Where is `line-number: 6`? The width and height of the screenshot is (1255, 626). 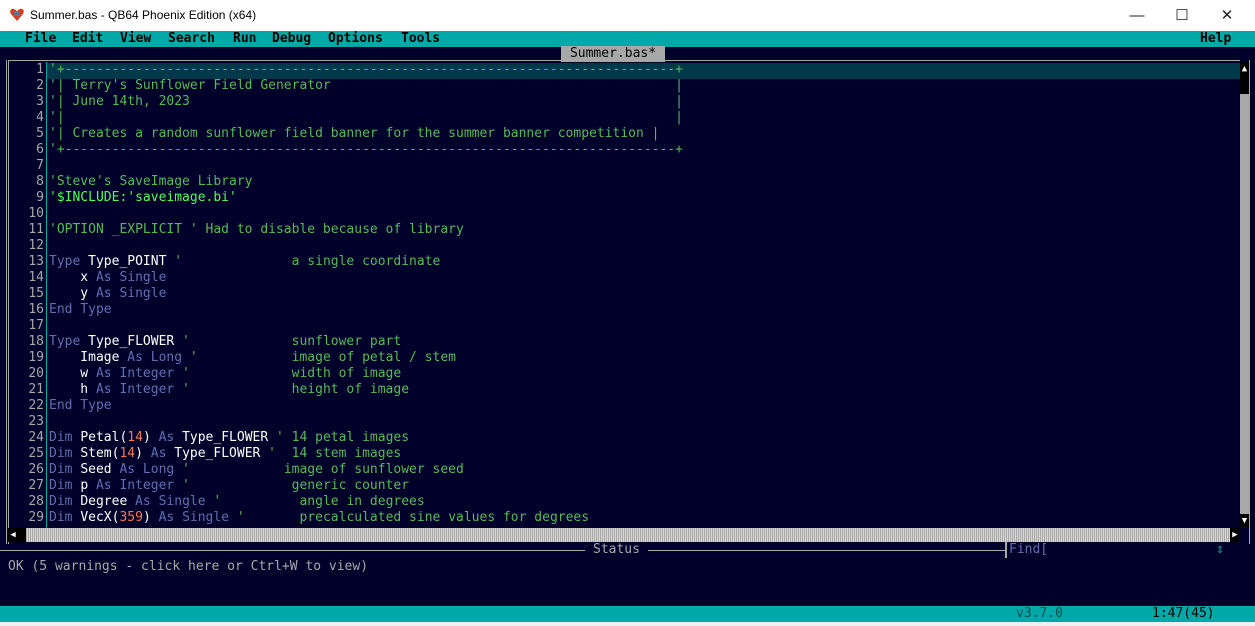 line-number: 6 is located at coordinates (40, 149).